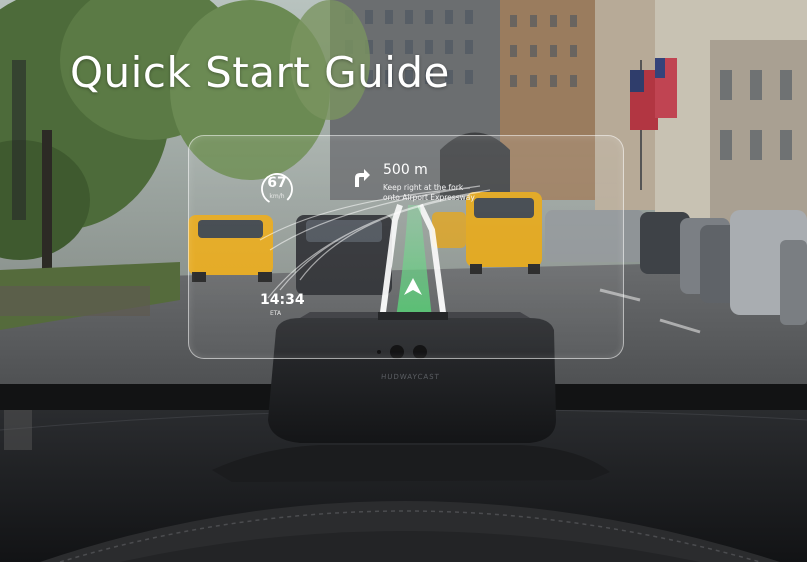 This screenshot has height=562, width=807. I want to click on nav-instruction: Keep right at the fork, so click(423, 187).